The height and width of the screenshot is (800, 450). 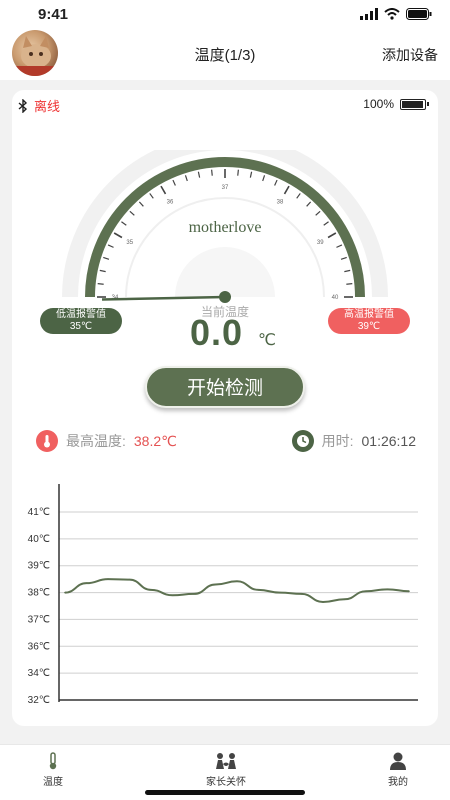 What do you see at coordinates (398, 761) in the screenshot?
I see `user-icon` at bounding box center [398, 761].